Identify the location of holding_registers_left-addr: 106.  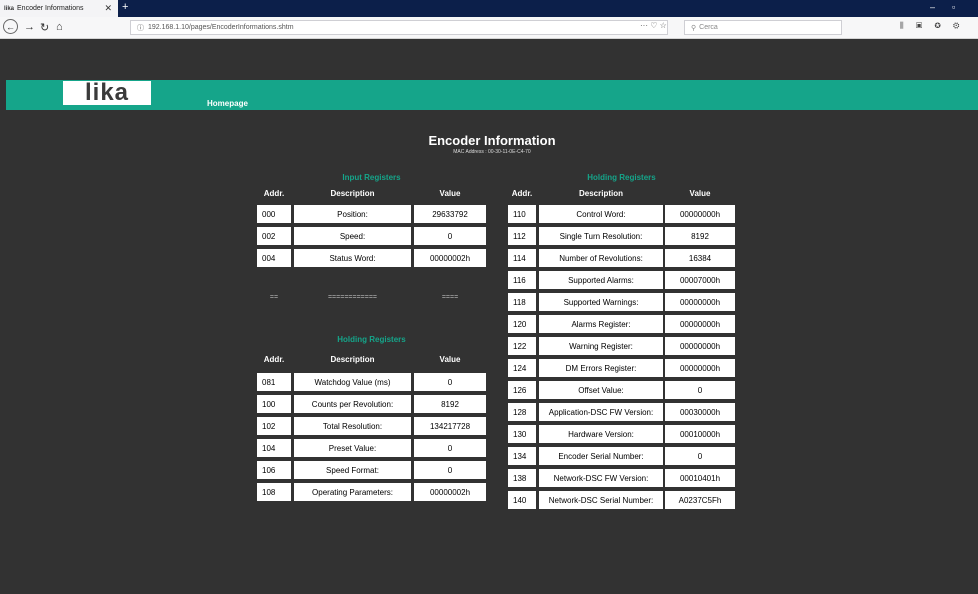
(274, 470).